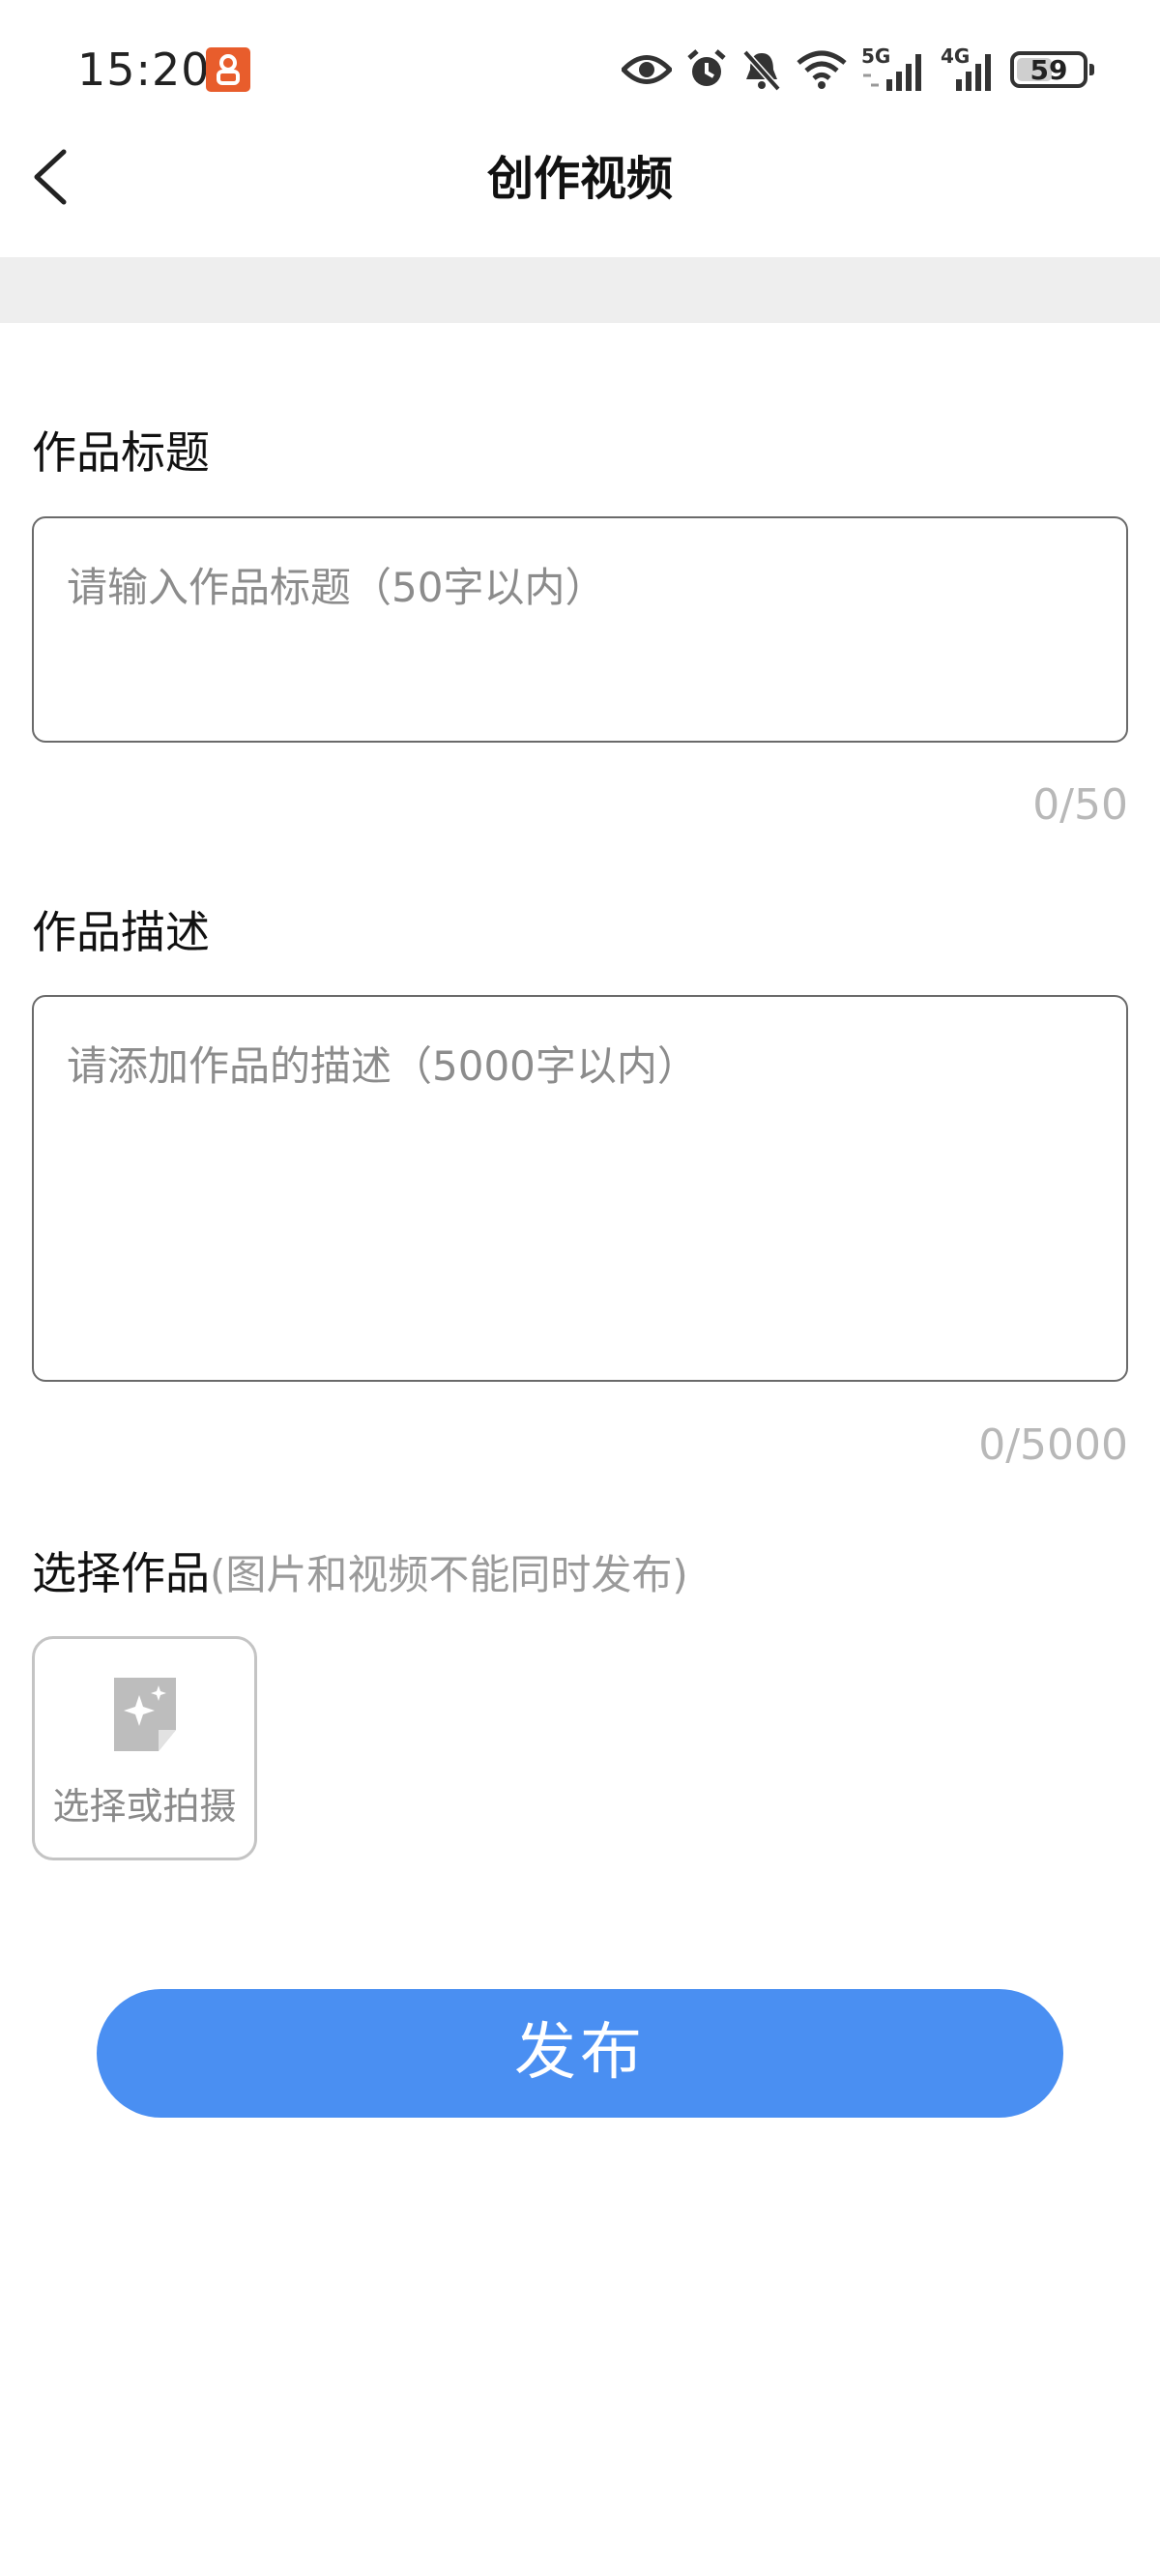  Describe the element at coordinates (121, 932) in the screenshot. I see `description-label: 作品描述` at that location.